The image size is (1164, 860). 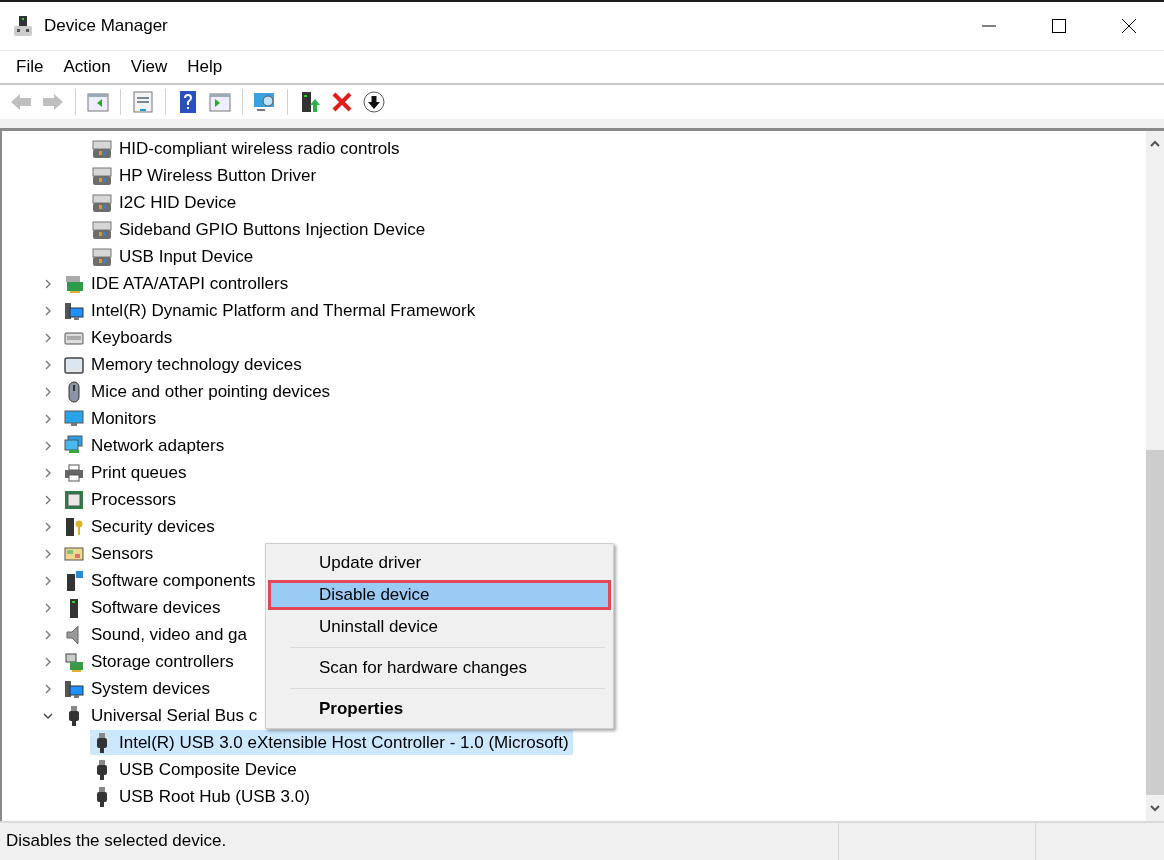 I want to click on menu-item: Action, so click(x=87, y=67).